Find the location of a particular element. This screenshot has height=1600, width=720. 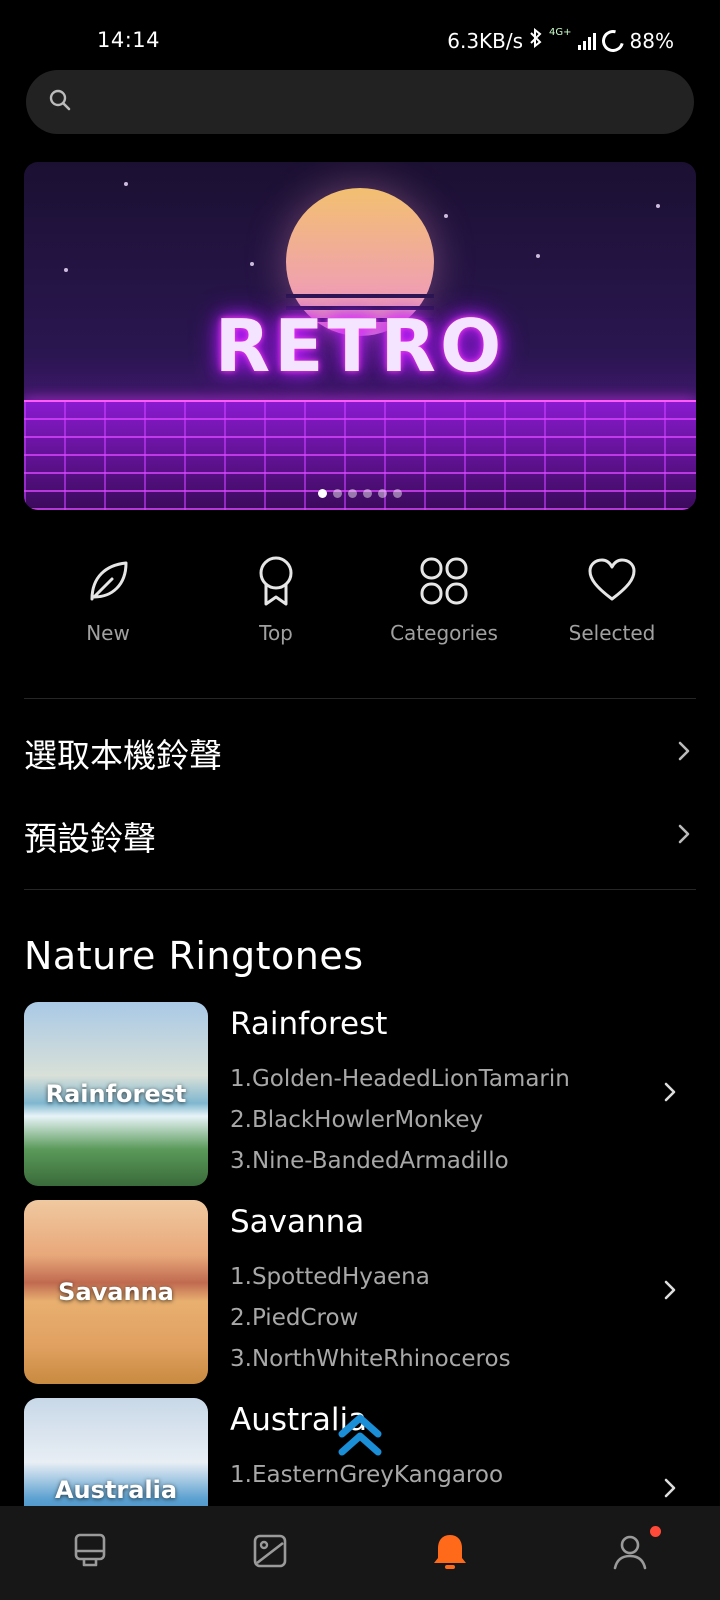

tab-wallpaper is located at coordinates (270, 1553).